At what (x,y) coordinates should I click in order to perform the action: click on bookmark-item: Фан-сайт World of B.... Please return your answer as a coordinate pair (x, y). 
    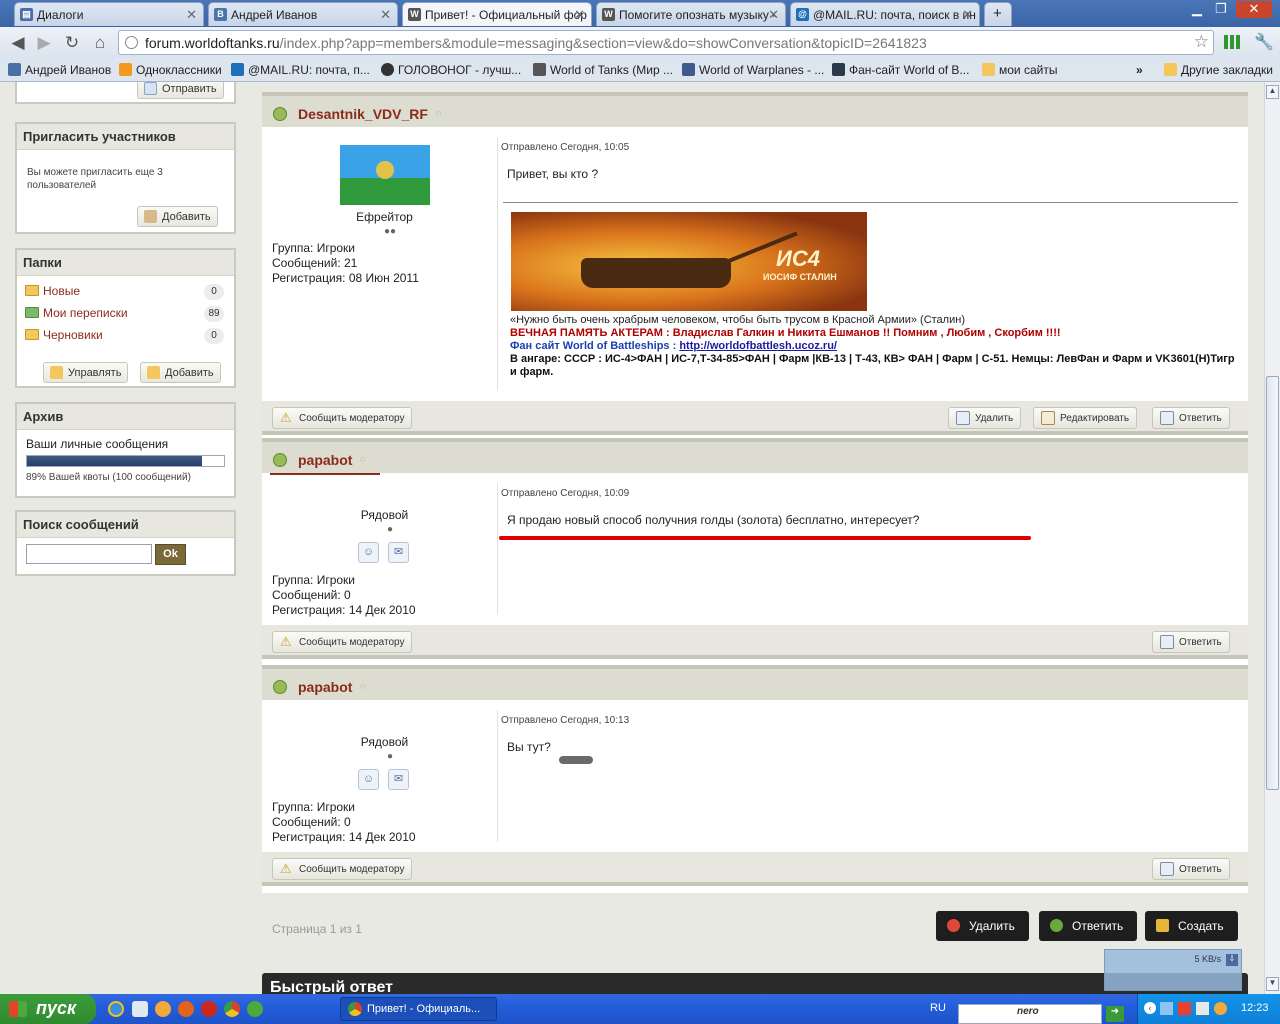
    Looking at the image, I should click on (900, 70).